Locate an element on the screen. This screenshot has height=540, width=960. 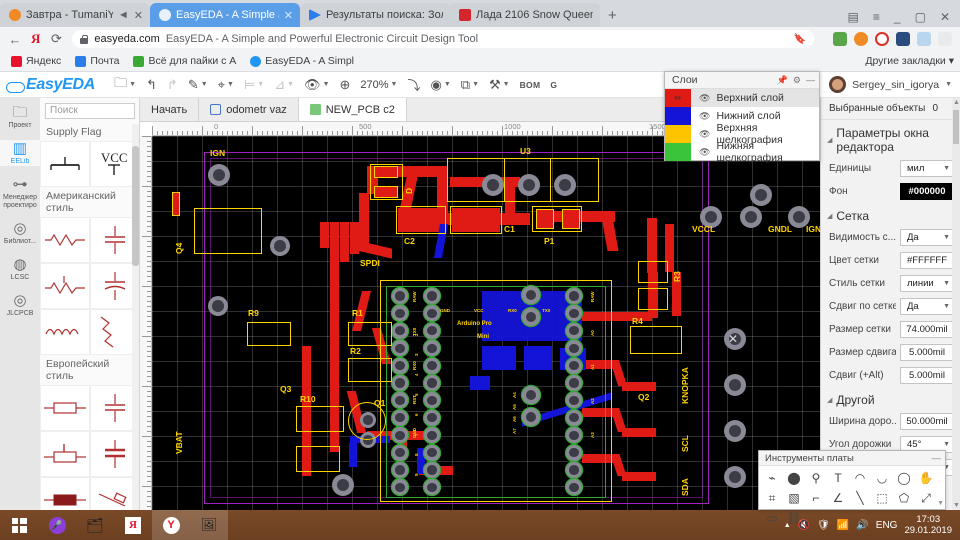
yandex-disk-icon: Я is located at coordinates (133, 525).